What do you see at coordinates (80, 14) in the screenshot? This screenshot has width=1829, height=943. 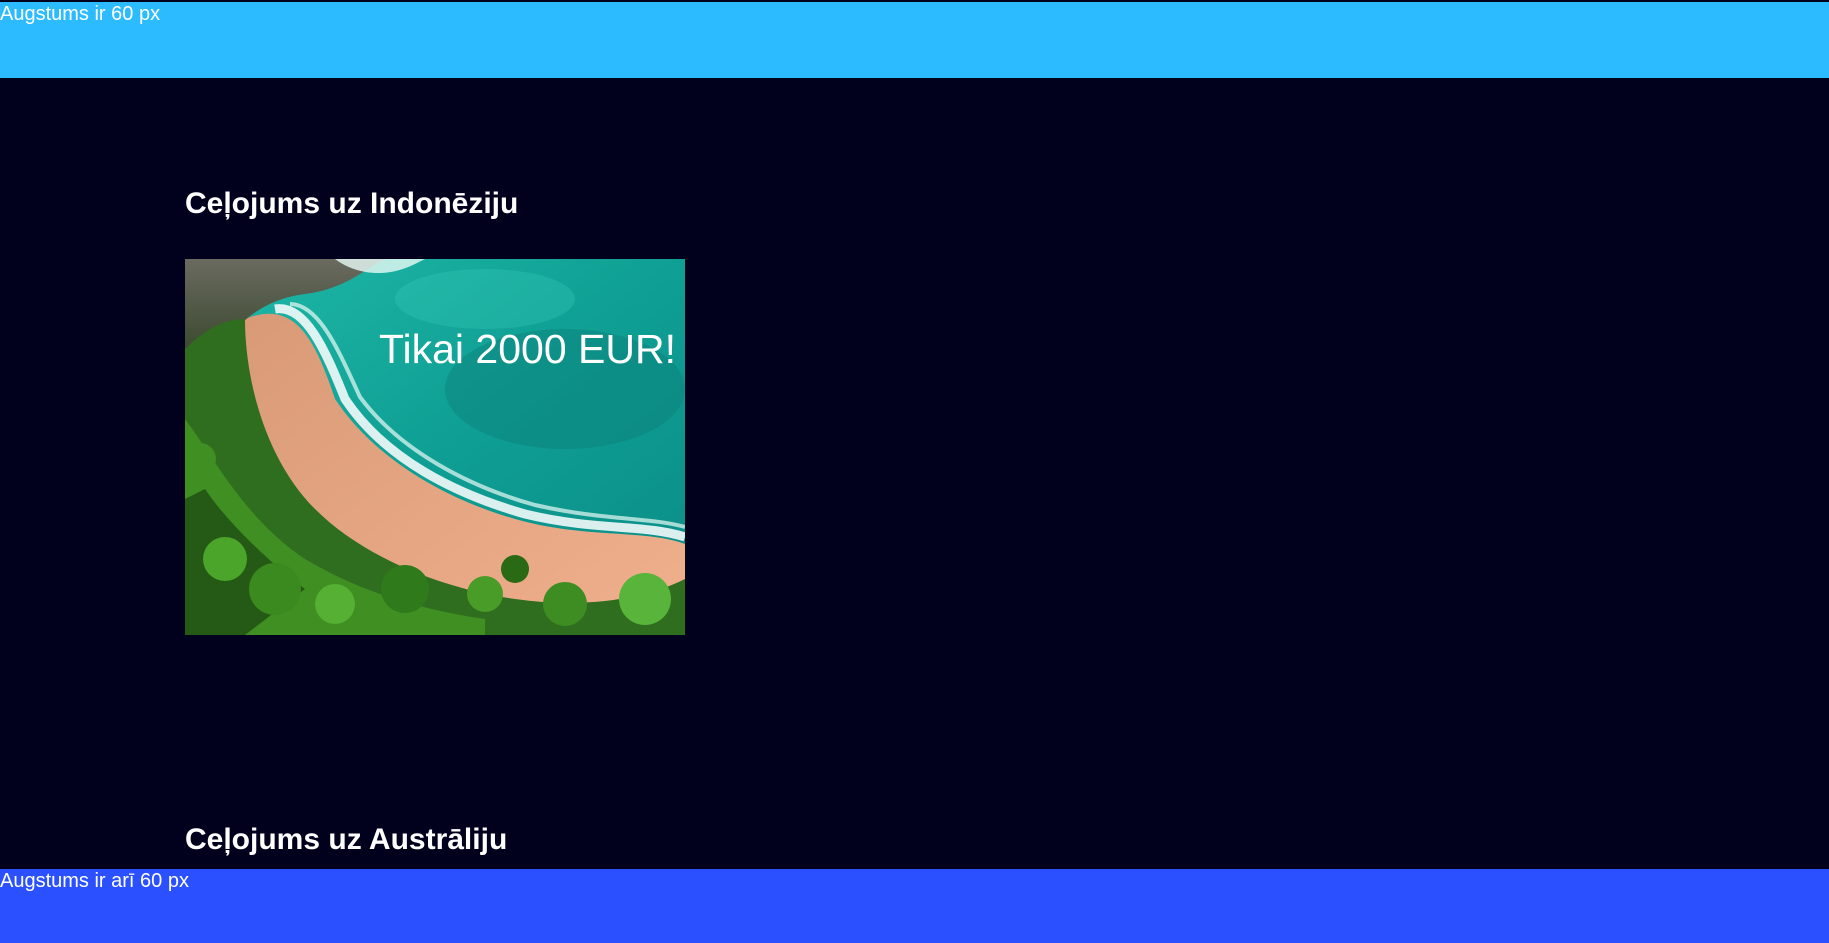 I see `header-text: Augstums ir 60 px` at bounding box center [80, 14].